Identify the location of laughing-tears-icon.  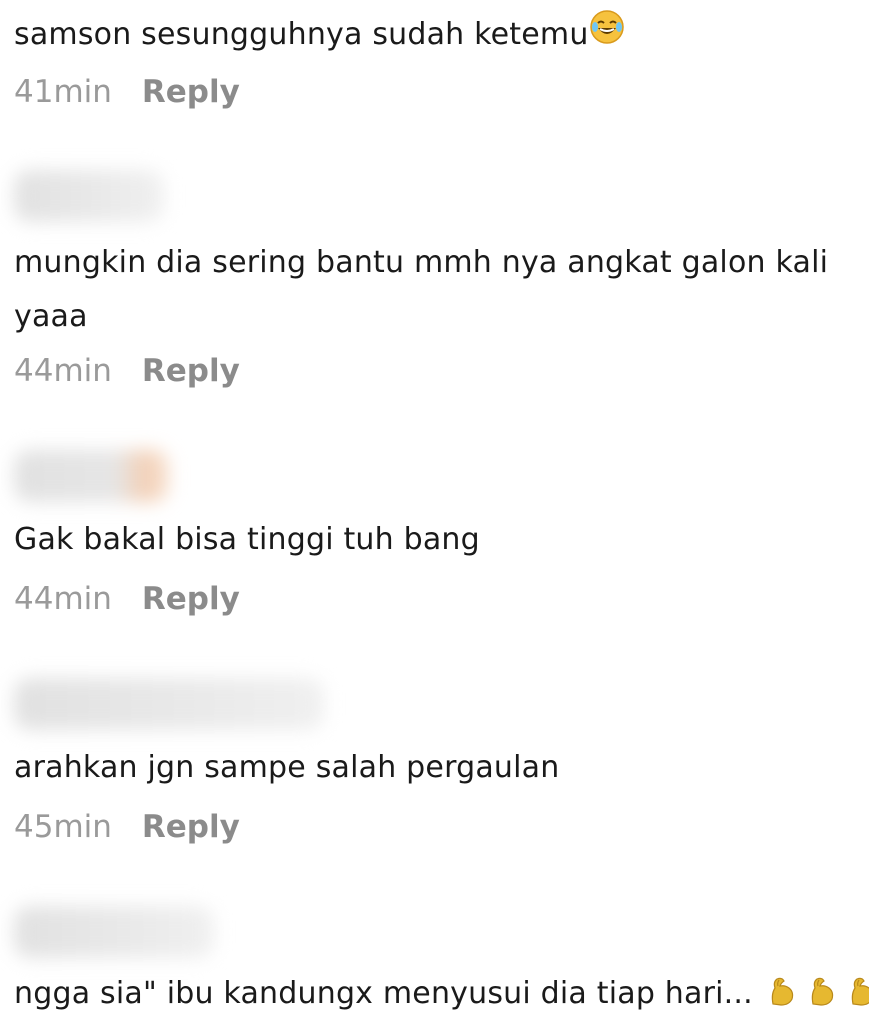
(607, 36).